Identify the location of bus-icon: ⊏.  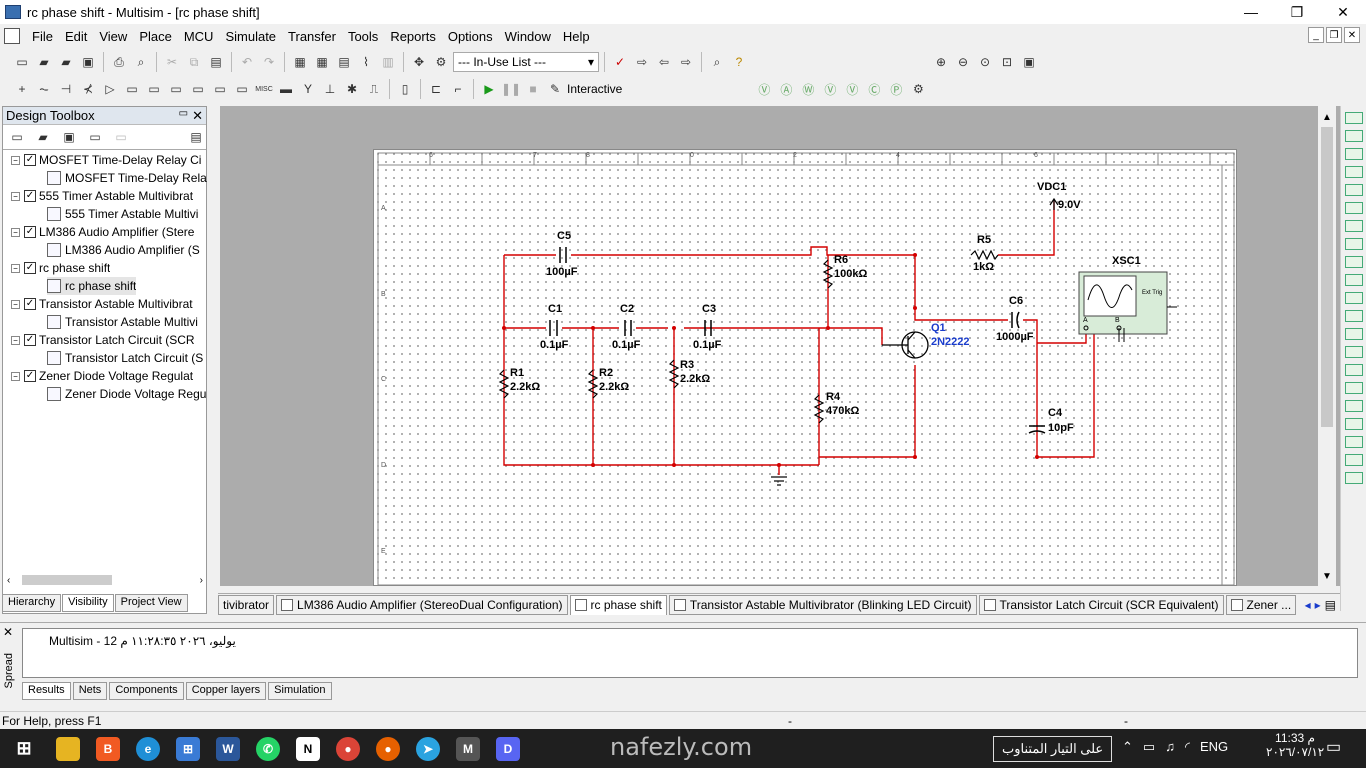
(436, 89).